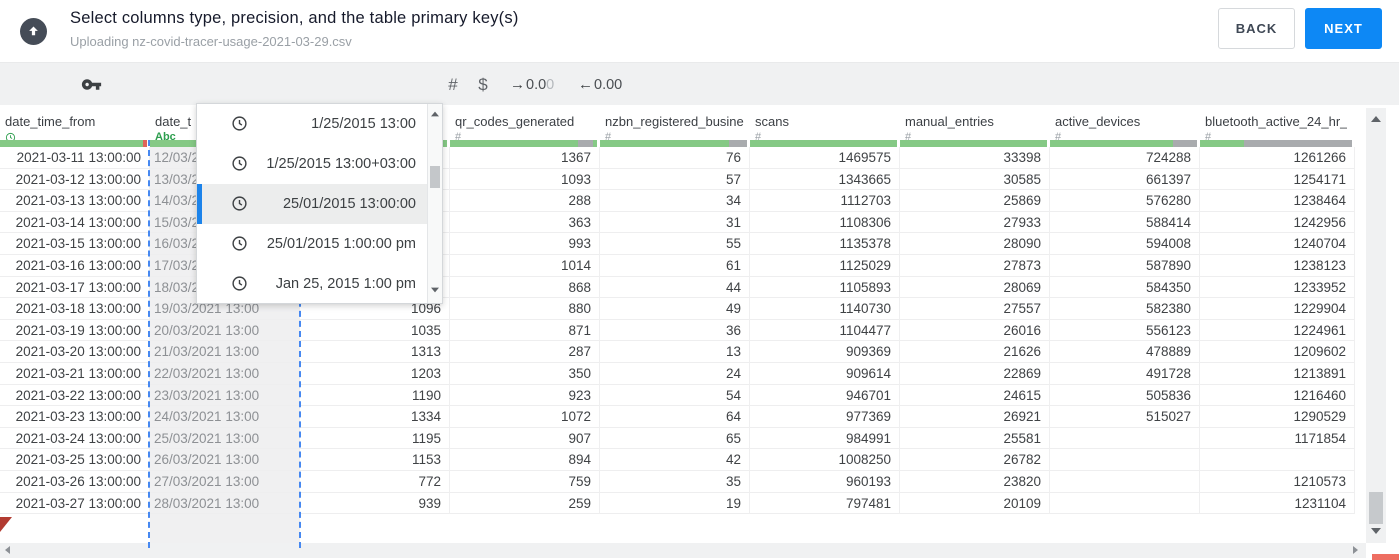 Image resolution: width=1399 pixels, height=560 pixels. Describe the element at coordinates (675, 503) in the screenshot. I see `table-cell: 19` at that location.